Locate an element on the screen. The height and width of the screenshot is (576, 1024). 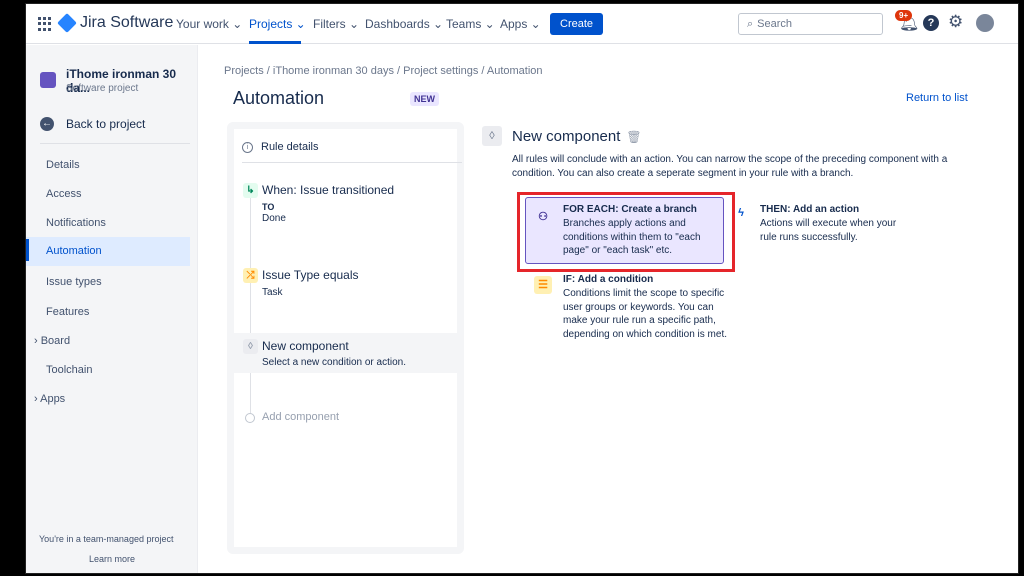
transition-icon: ↳ is located at coordinates (250, 190).